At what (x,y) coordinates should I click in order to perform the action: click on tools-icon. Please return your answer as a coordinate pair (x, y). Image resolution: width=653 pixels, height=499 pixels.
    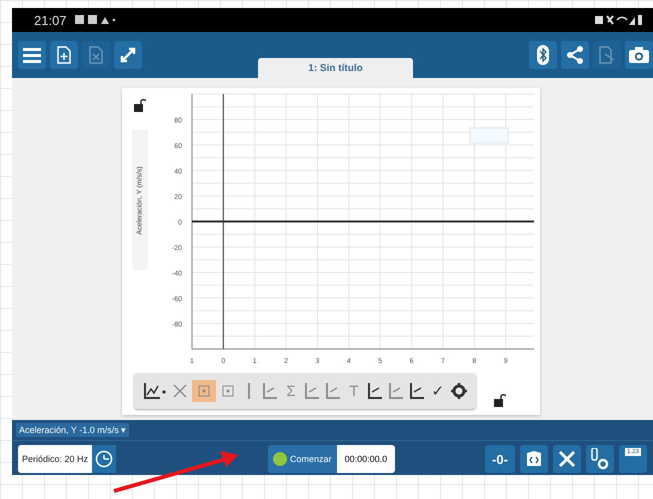
    Looking at the image, I should click on (567, 459).